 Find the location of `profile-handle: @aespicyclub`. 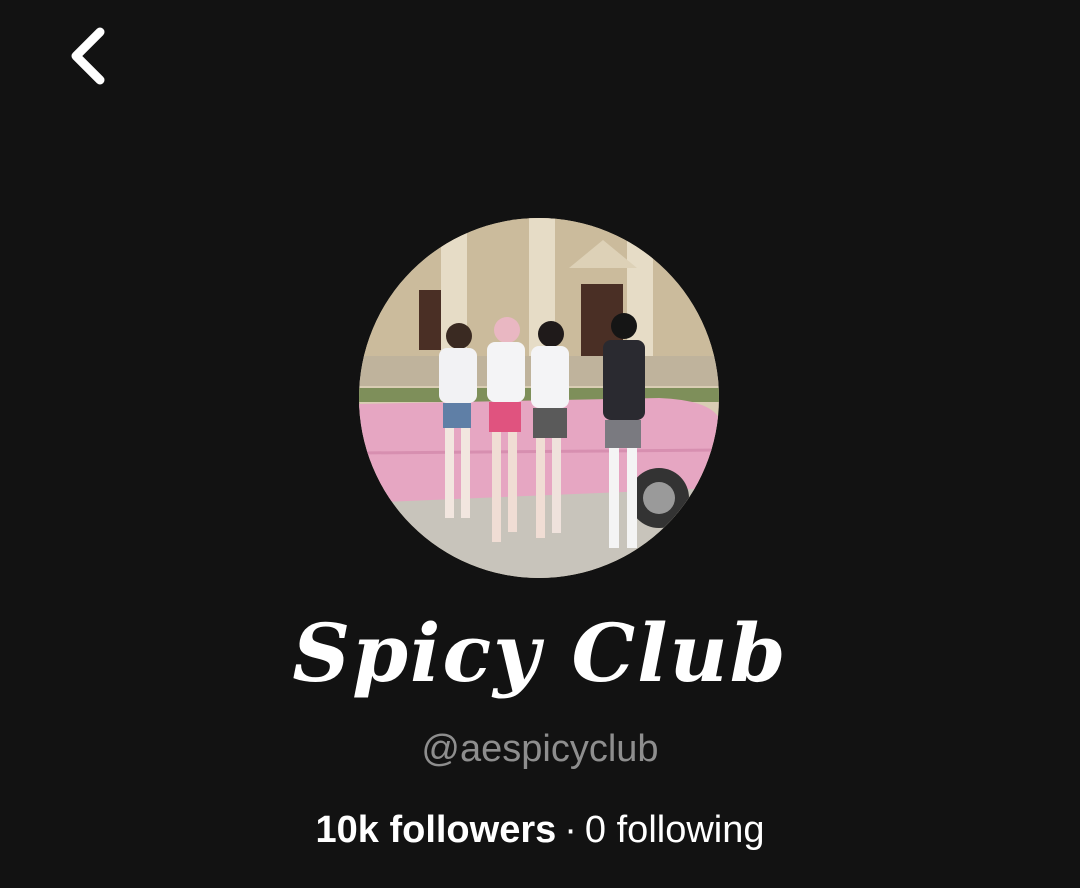

profile-handle: @aespicyclub is located at coordinates (540, 749).